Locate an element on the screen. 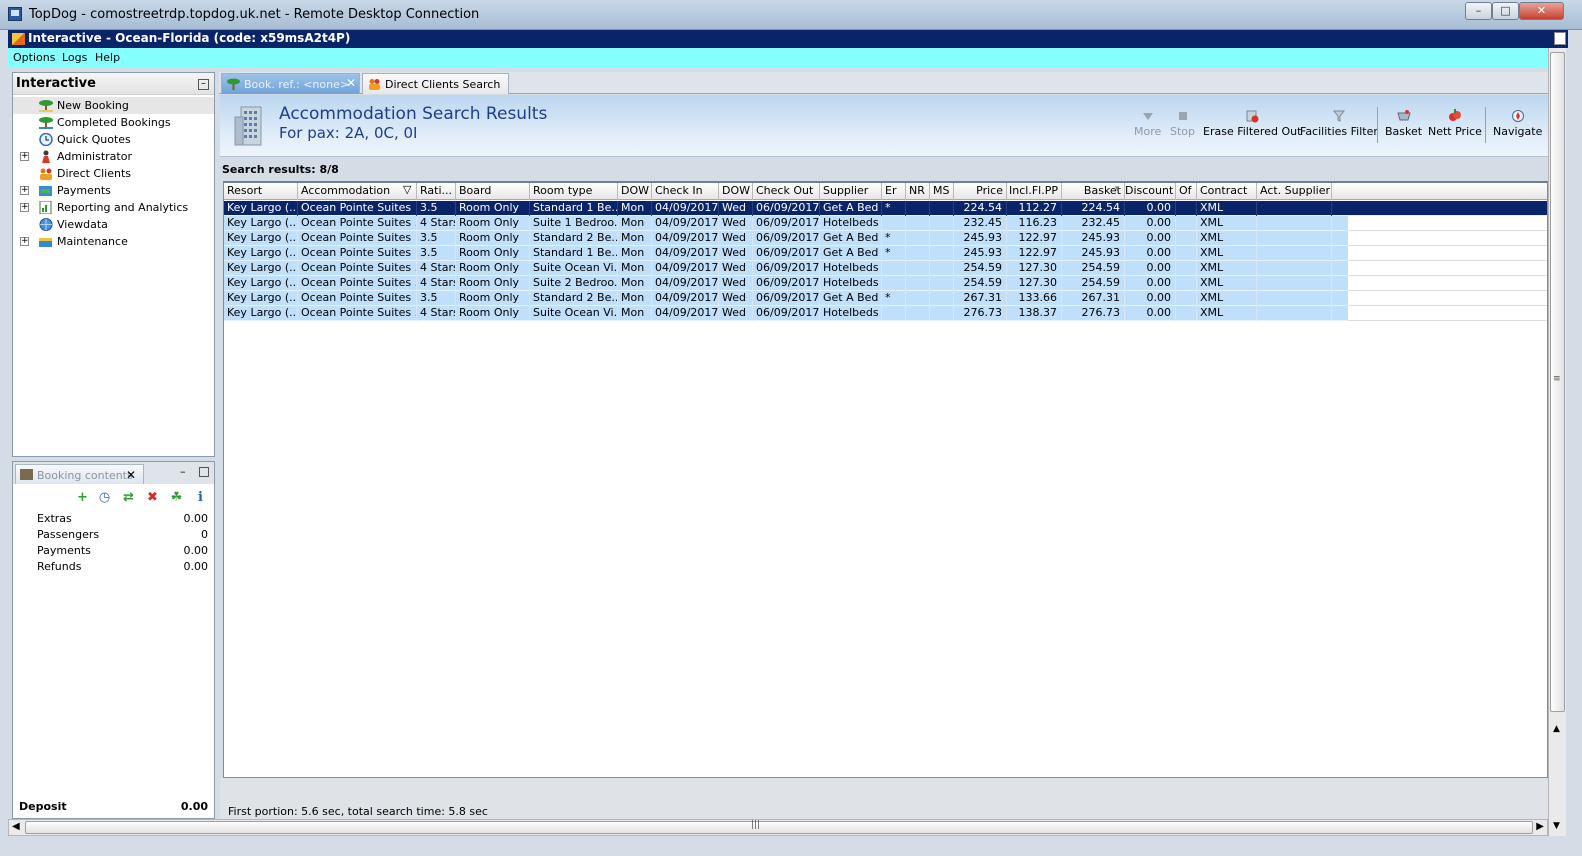 This screenshot has height=856, width=1582. column-header-dow-in: DOW is located at coordinates (635, 191).